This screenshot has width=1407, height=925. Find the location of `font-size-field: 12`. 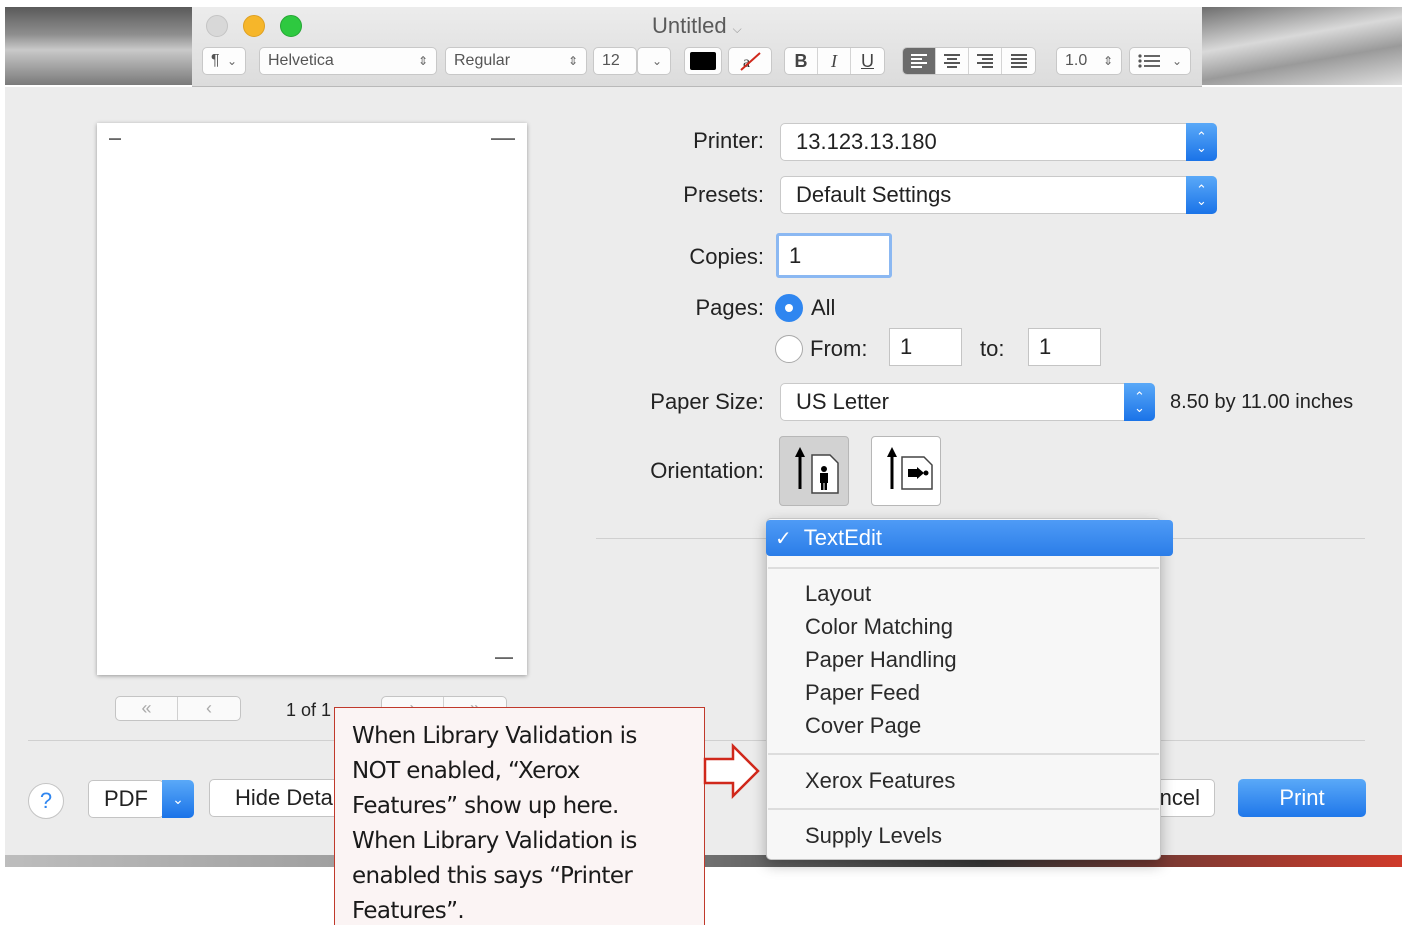

font-size-field: 12 is located at coordinates (615, 61).